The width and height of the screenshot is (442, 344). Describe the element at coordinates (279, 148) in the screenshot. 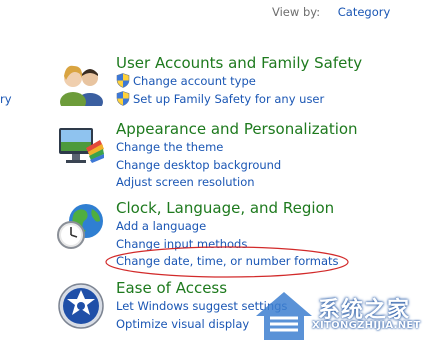

I see `link-change-theme: Change the theme` at that location.